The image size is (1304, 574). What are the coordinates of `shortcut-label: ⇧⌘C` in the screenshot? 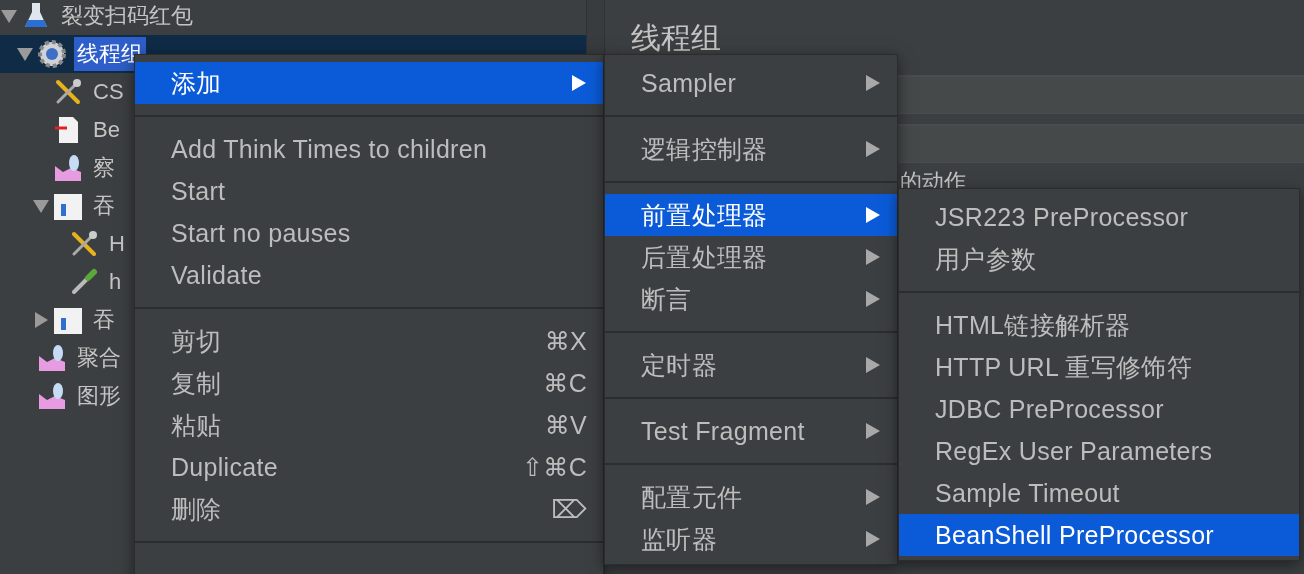 It's located at (554, 467).